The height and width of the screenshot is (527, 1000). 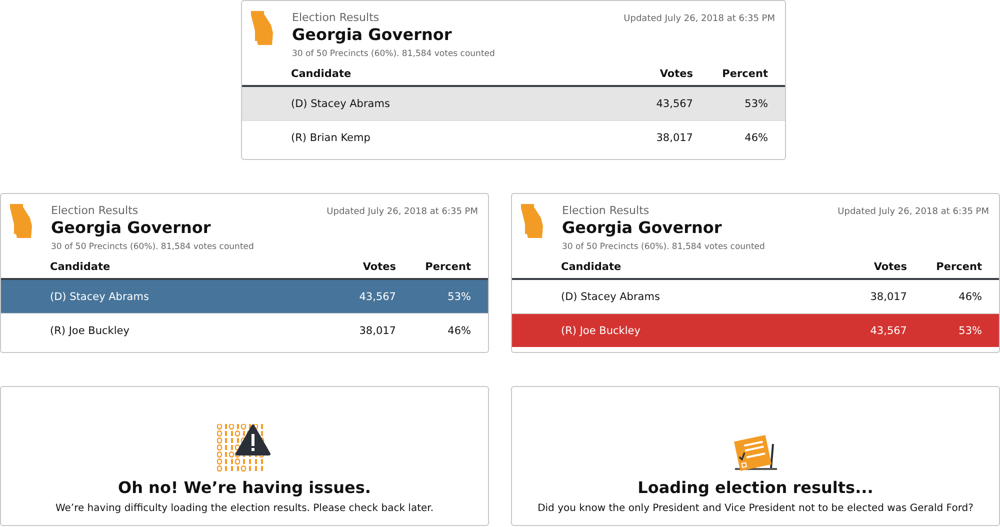 What do you see at coordinates (756, 508) in the screenshot?
I see `status-message: Did you know the only President and Vice President not to be elected was Gerald Ford?` at bounding box center [756, 508].